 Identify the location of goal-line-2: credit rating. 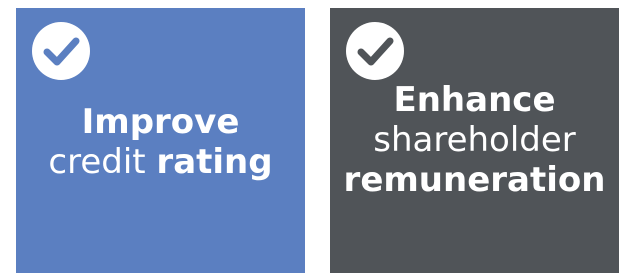
(160, 162).